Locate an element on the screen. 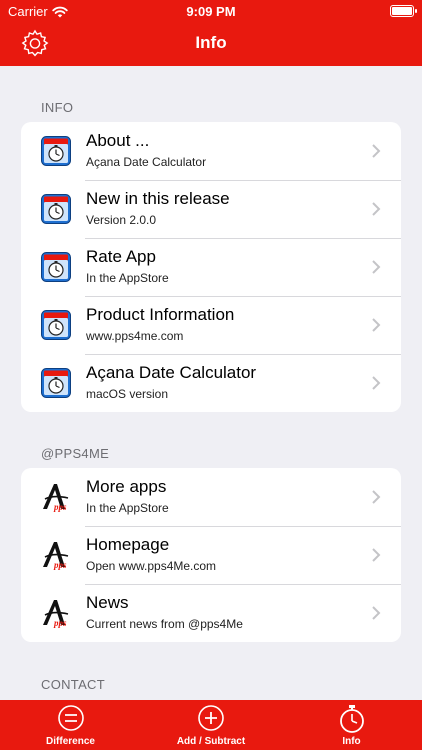 The width and height of the screenshot is (422, 750). row-subtitle: Version 2.0.0 is located at coordinates (121, 220).